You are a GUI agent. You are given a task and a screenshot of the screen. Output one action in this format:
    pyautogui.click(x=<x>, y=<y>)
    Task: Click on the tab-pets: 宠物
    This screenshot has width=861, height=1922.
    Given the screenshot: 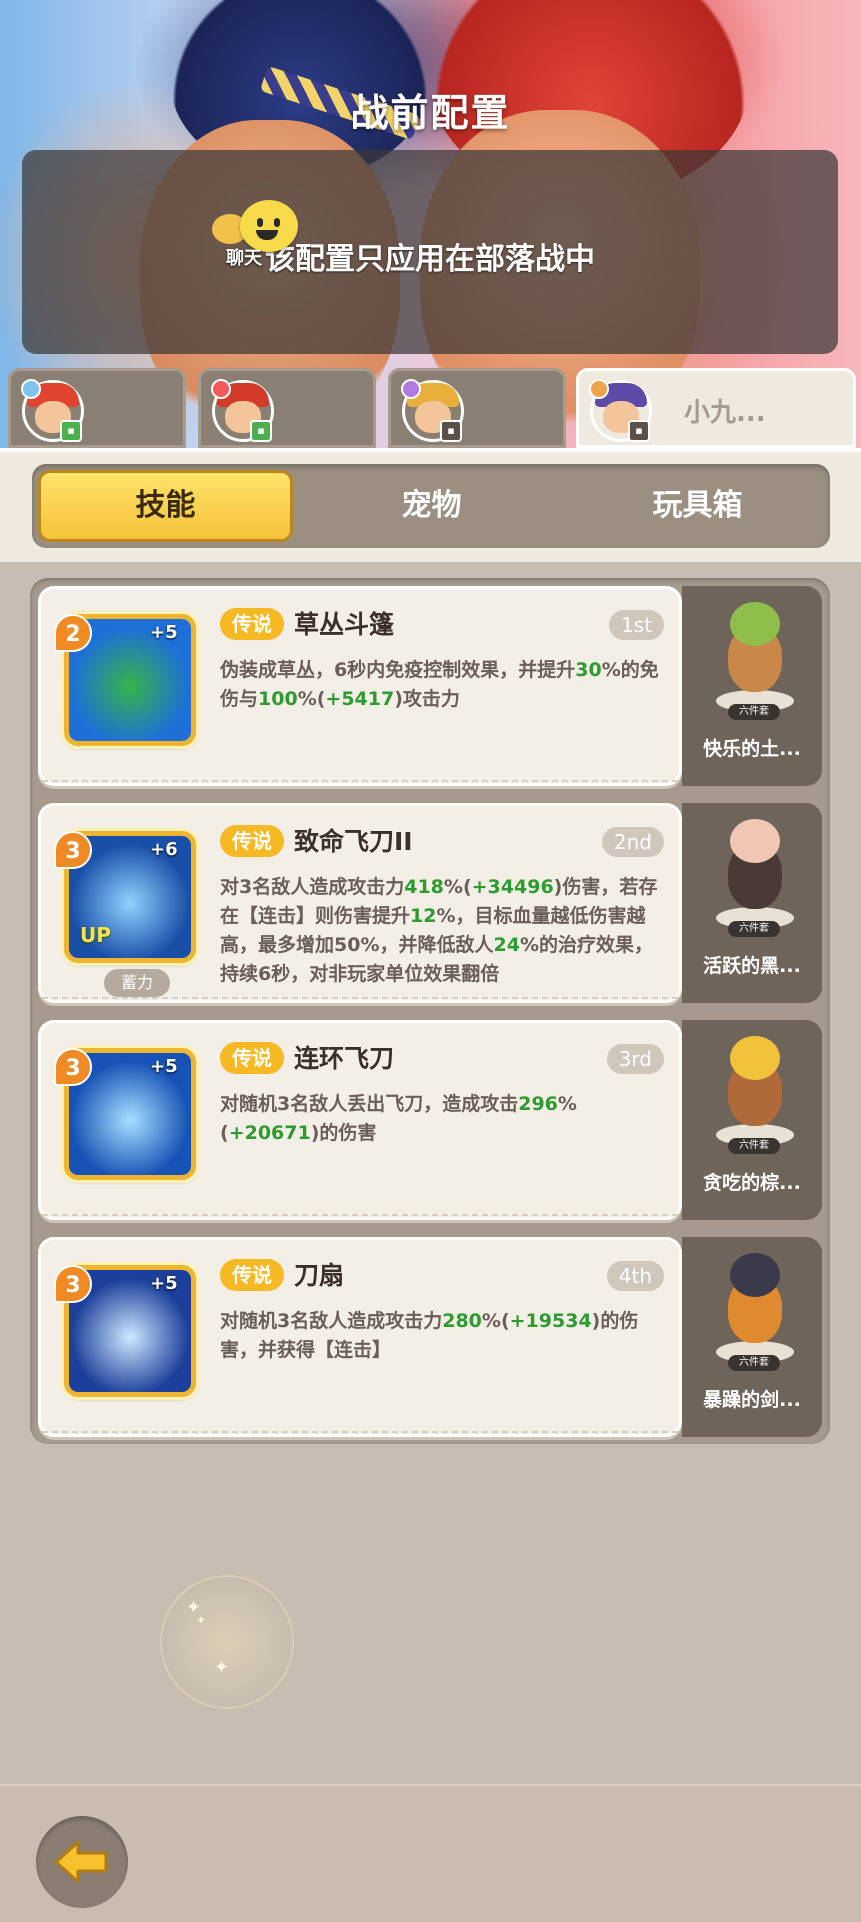 What is the action you would take?
    pyautogui.click(x=431, y=506)
    